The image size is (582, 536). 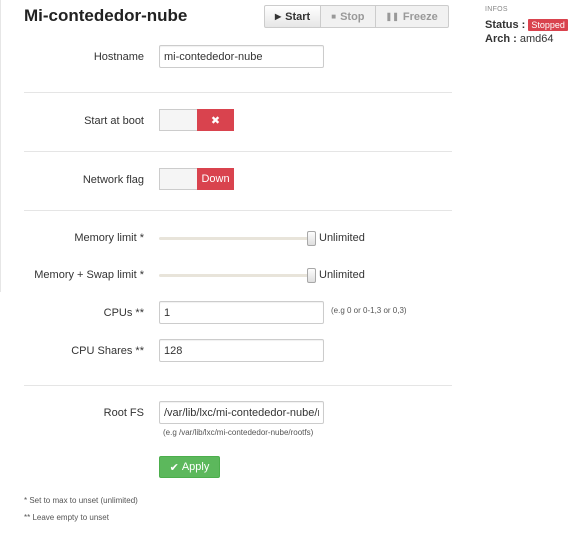 What do you see at coordinates (334, 16) in the screenshot?
I see `stop-icon: ■` at bounding box center [334, 16].